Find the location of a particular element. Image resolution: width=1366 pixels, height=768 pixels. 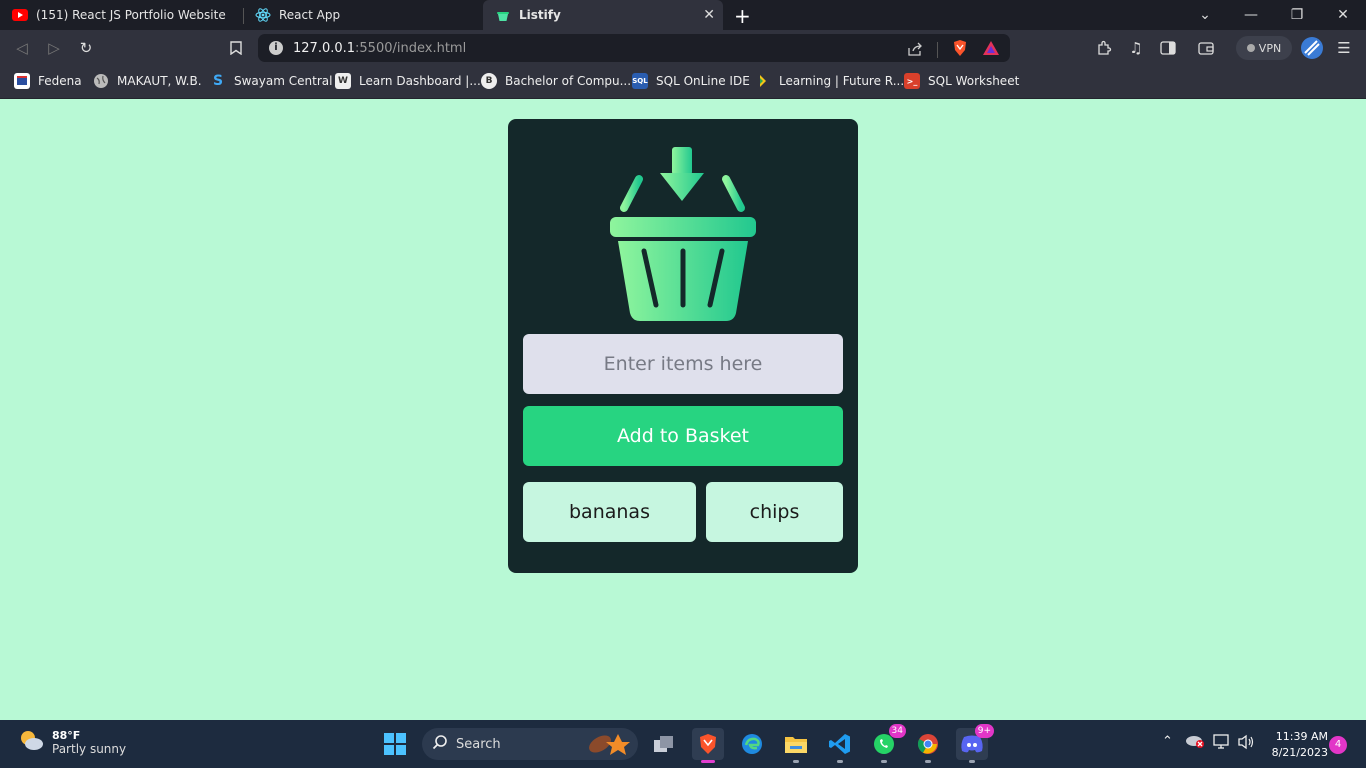

globe-icon is located at coordinates (101, 81).